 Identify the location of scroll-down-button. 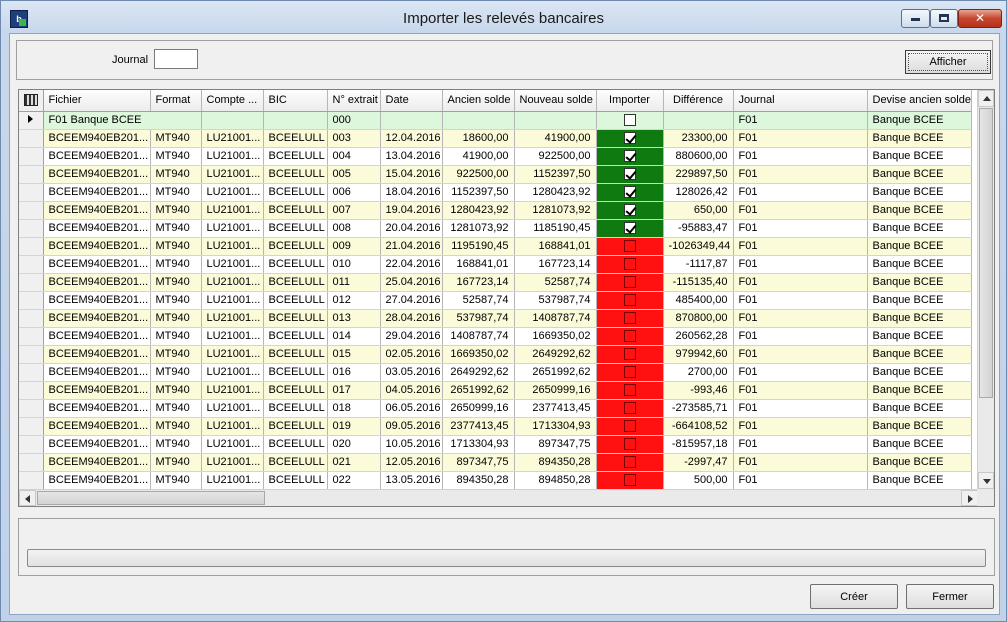
(986, 480).